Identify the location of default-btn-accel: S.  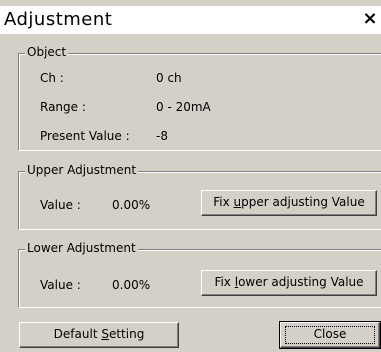
(105, 334).